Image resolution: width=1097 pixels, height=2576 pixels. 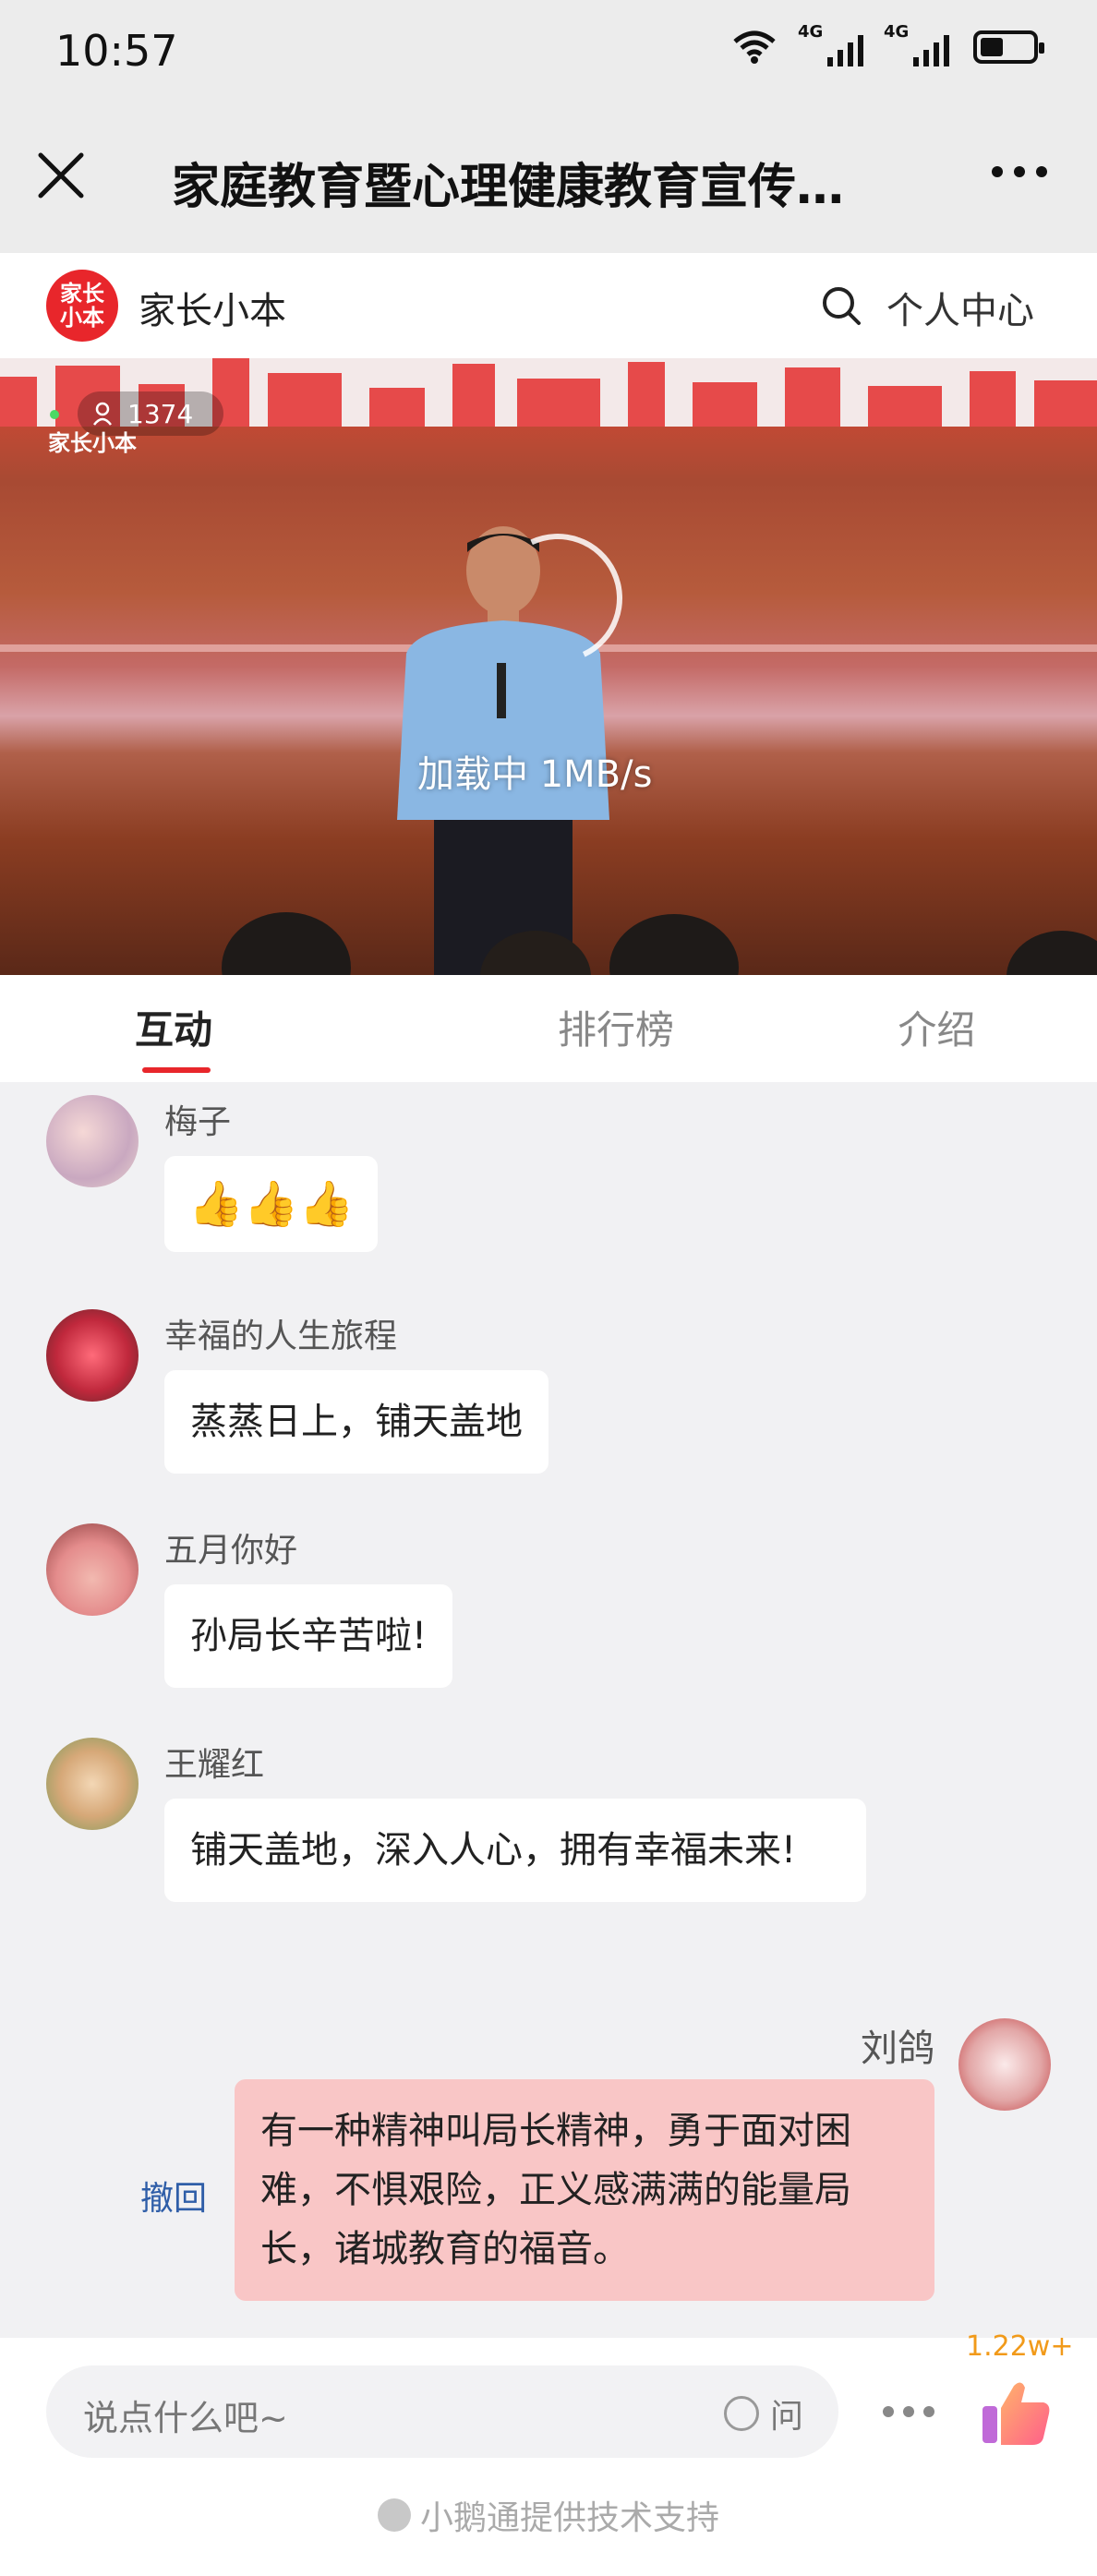 I want to click on tech-support-note: 小鹅通提供技术支持, so click(x=548, y=2515).